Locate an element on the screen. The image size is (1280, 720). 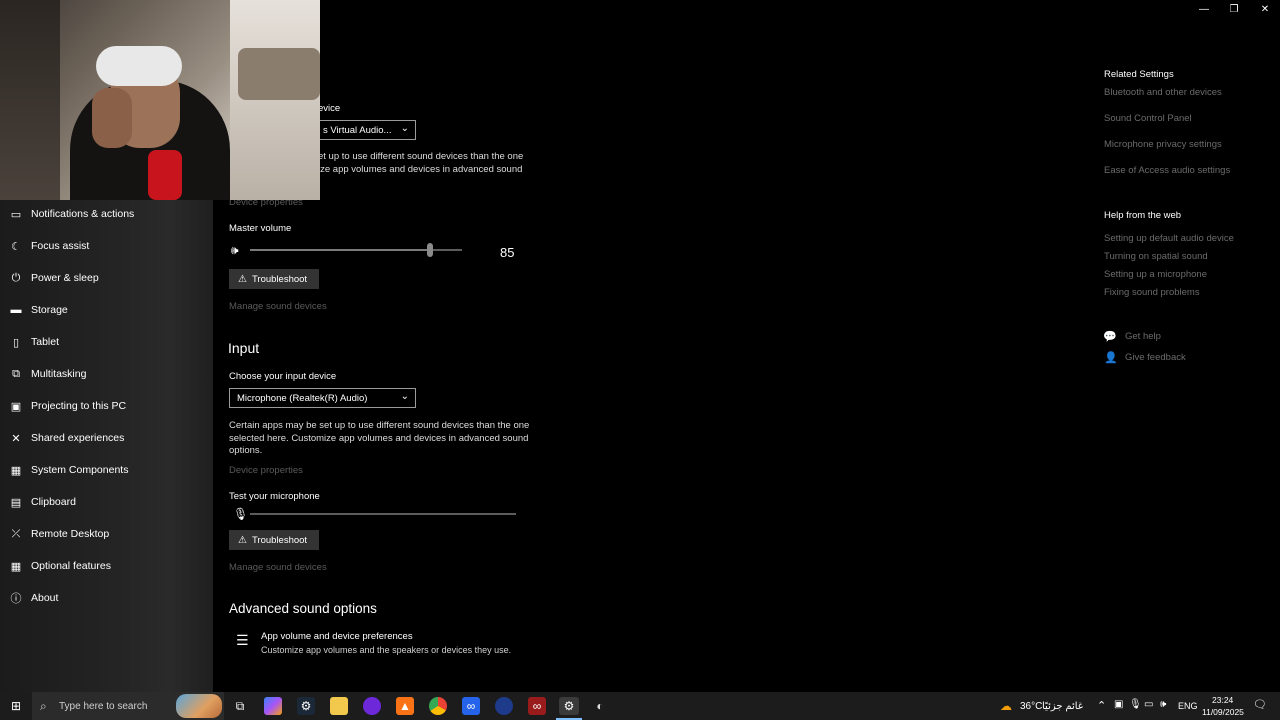
microphone-icon: 🎙 is located at coordinates (241, 514).